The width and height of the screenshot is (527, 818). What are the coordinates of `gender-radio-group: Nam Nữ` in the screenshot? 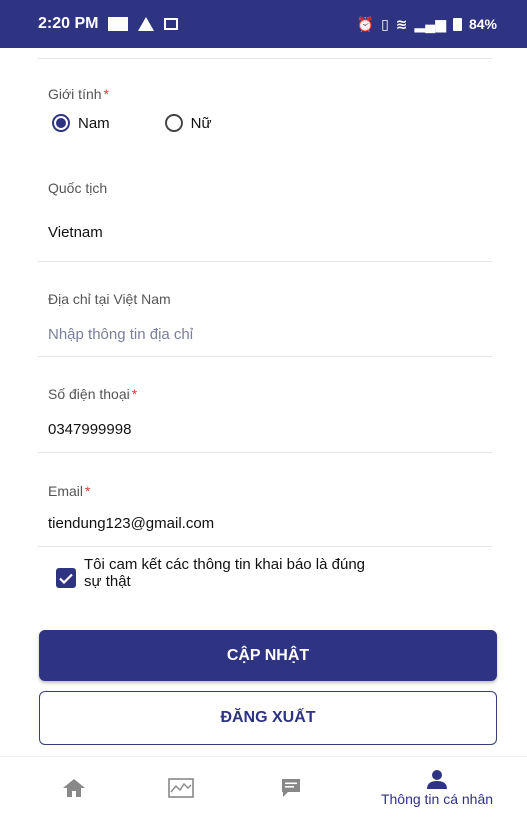 It's located at (132, 123).